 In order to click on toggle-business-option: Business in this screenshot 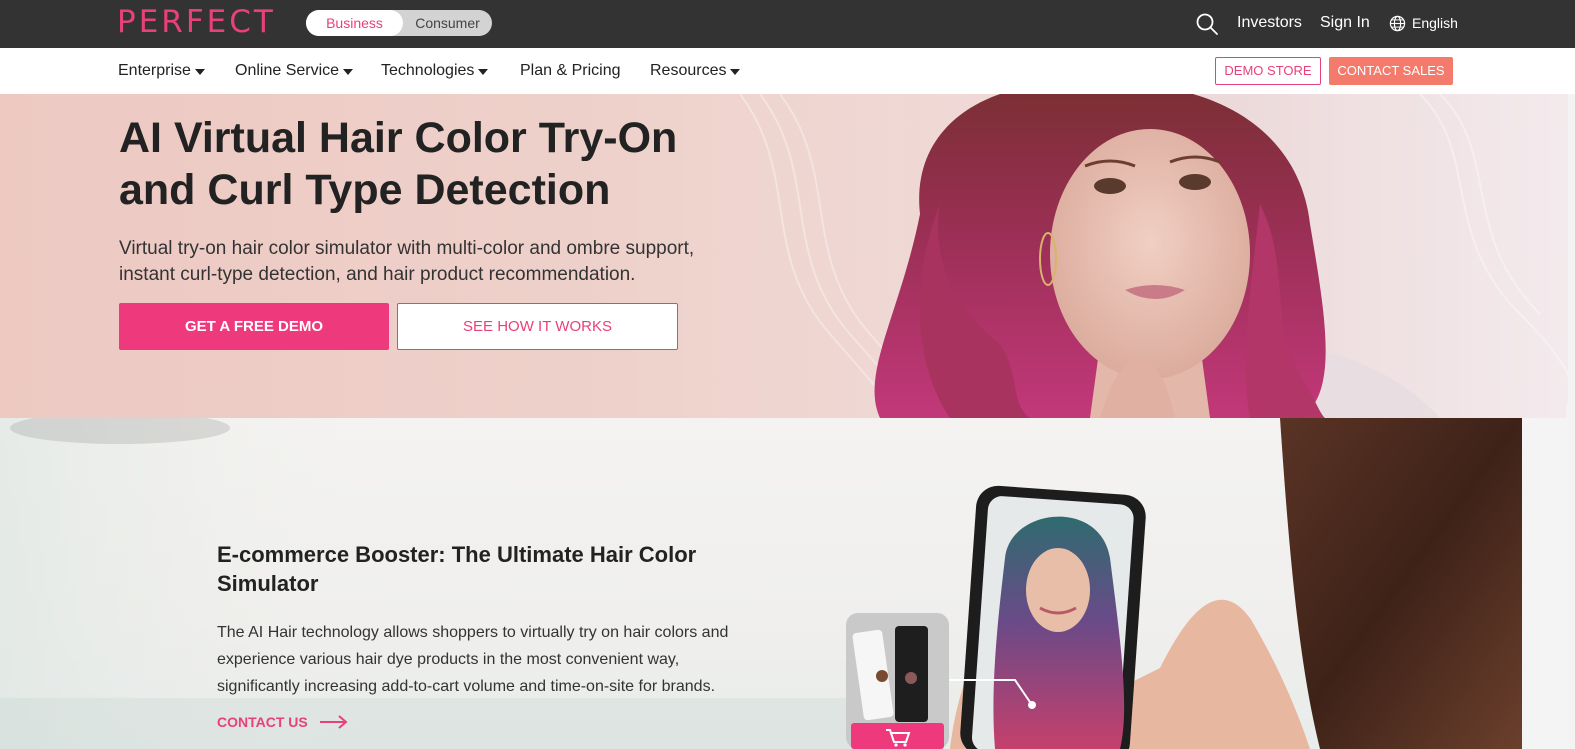, I will do `click(354, 23)`.